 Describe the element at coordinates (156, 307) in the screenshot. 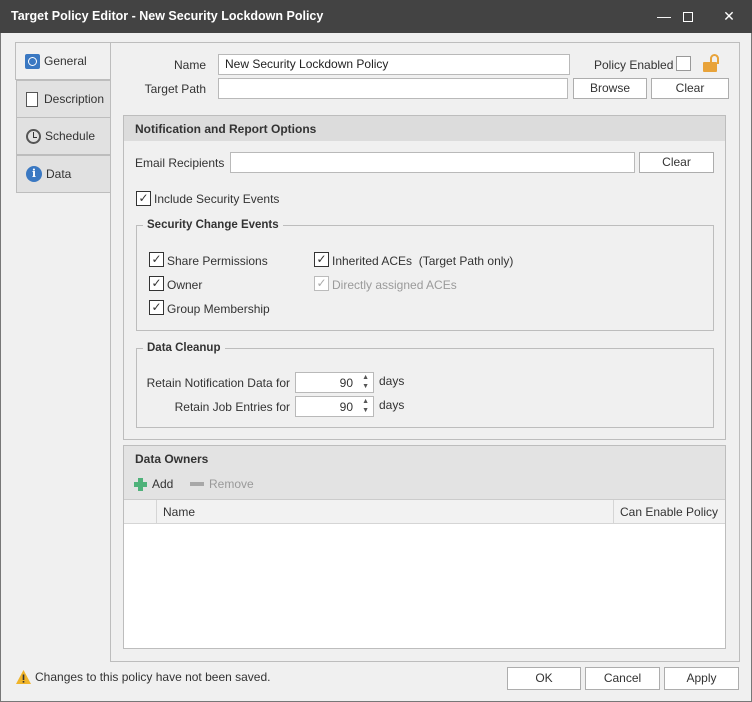

I see `group-membership-checkbox: ✓` at that location.